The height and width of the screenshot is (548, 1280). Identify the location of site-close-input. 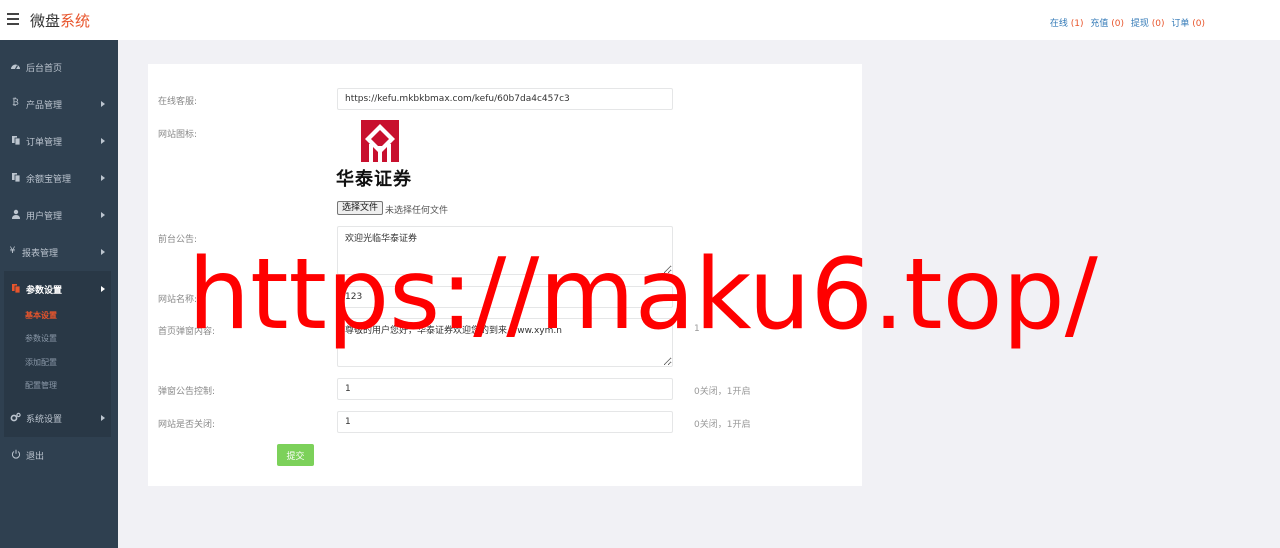
(505, 422).